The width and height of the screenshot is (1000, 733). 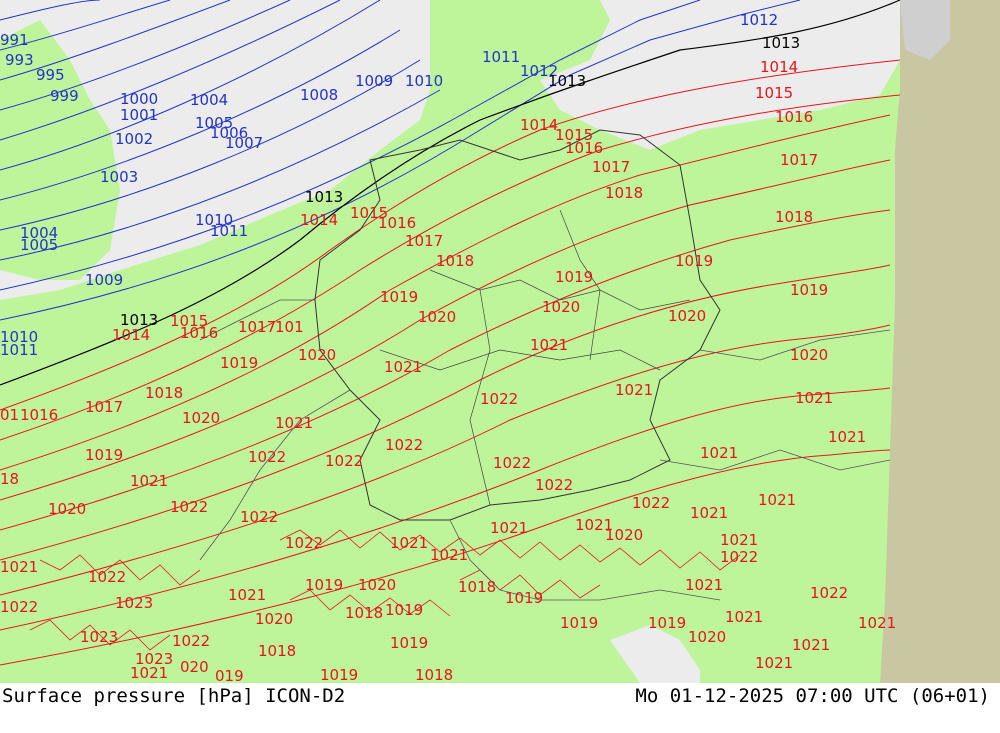 I want to click on isobar-label: 1005, so click(x=39, y=245).